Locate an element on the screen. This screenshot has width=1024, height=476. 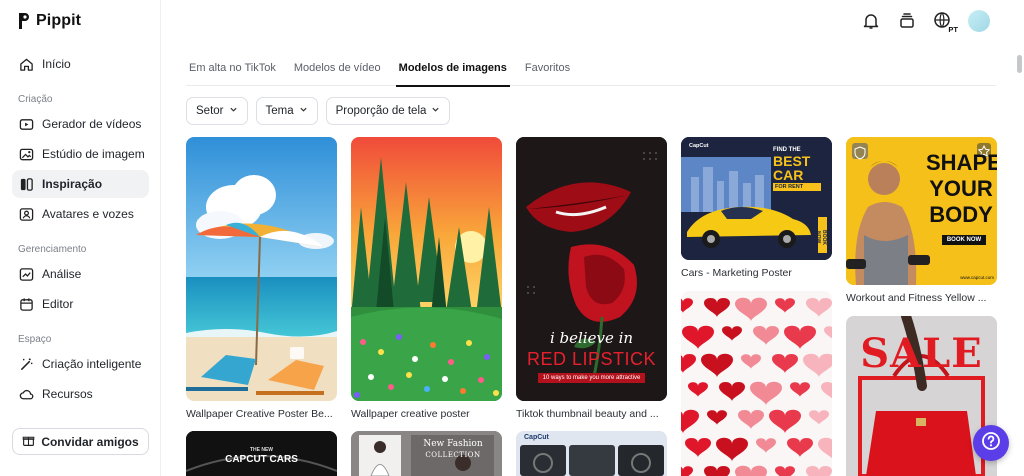
card-caption: Wallpaper creative poster is located at coordinates (410, 414).